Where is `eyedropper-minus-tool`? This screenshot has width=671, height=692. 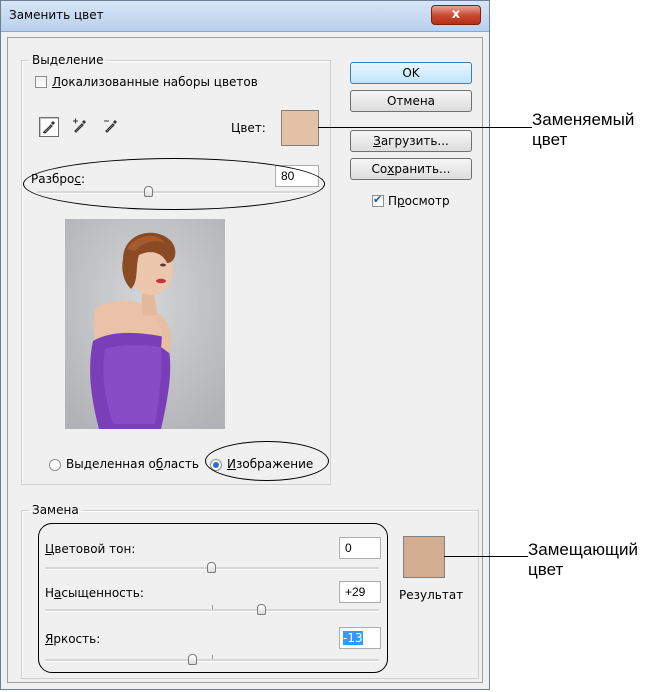 eyedropper-minus-tool is located at coordinates (112, 127).